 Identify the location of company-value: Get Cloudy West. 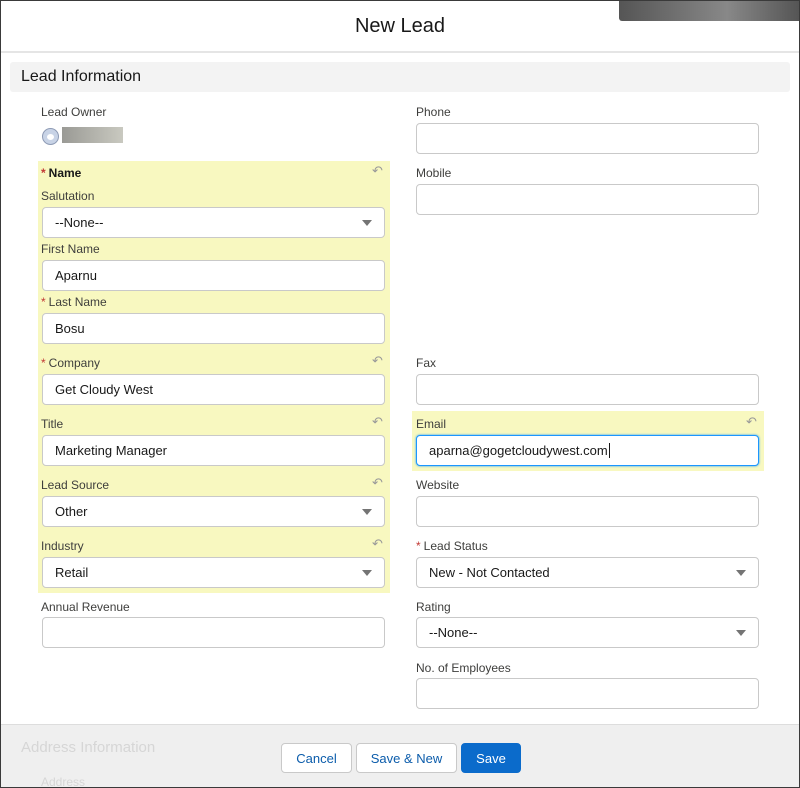
(104, 389).